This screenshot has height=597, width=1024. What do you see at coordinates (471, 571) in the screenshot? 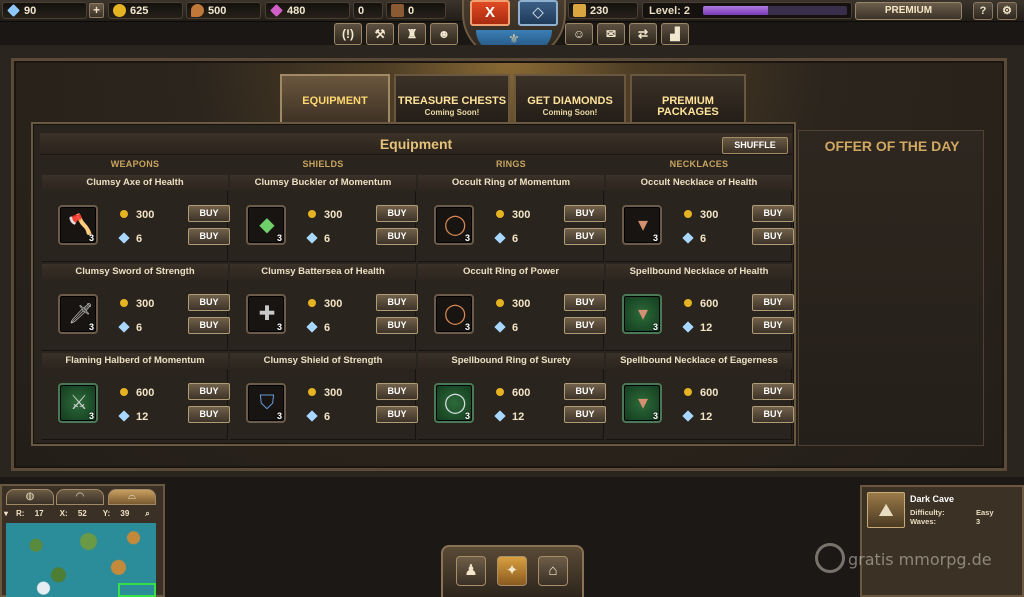
I see `profile-button: ♟` at bounding box center [471, 571].